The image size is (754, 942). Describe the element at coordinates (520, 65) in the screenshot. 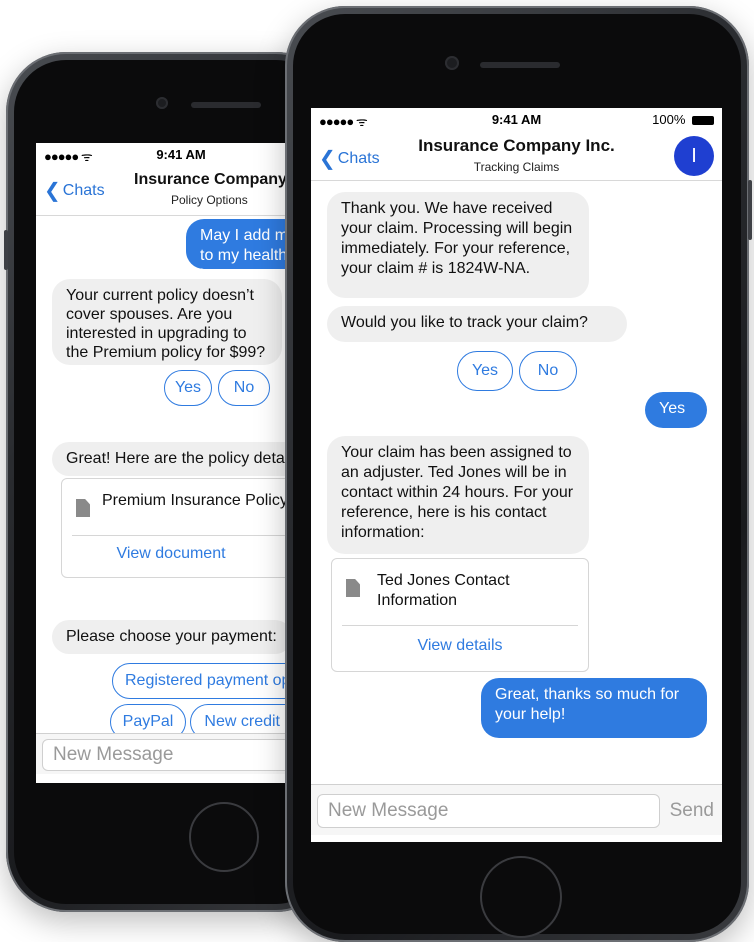

I see `front-phone-speaker` at that location.